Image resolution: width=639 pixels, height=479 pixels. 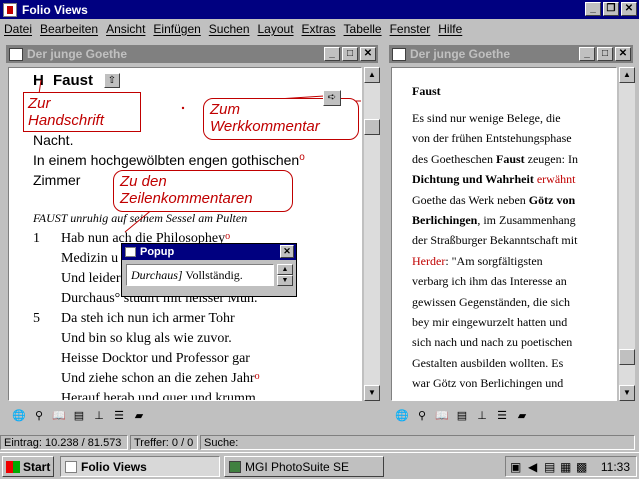 I want to click on restore-button: ❐, so click(x=611, y=9).